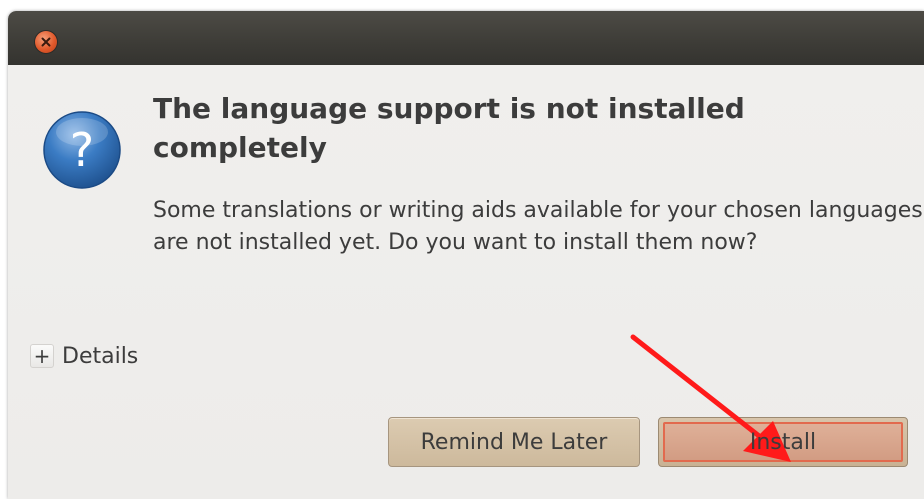  Describe the element at coordinates (42, 356) in the screenshot. I see `expand-icon: +` at that location.